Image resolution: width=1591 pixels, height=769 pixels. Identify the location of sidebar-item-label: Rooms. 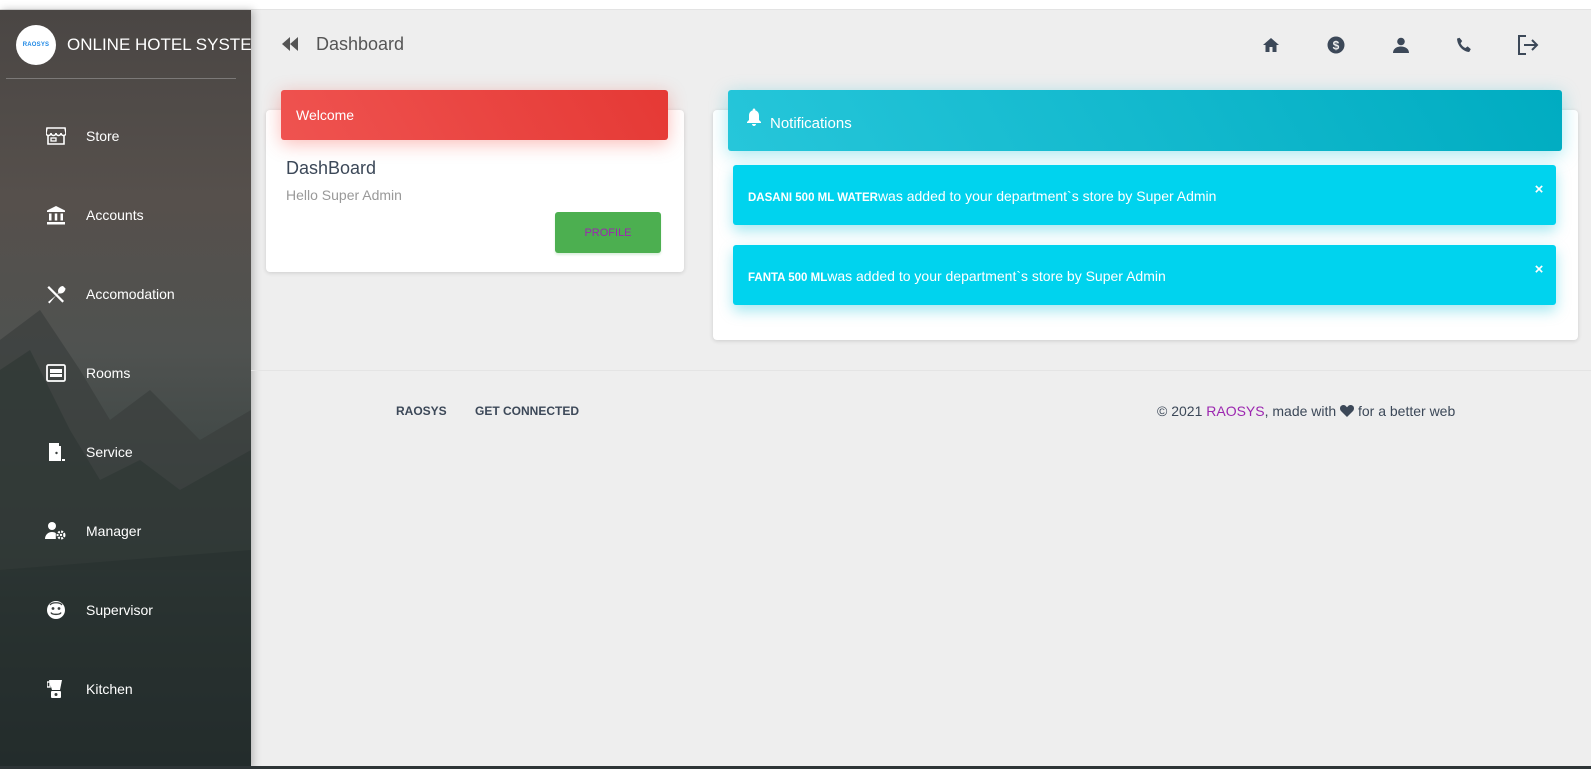
(108, 373).